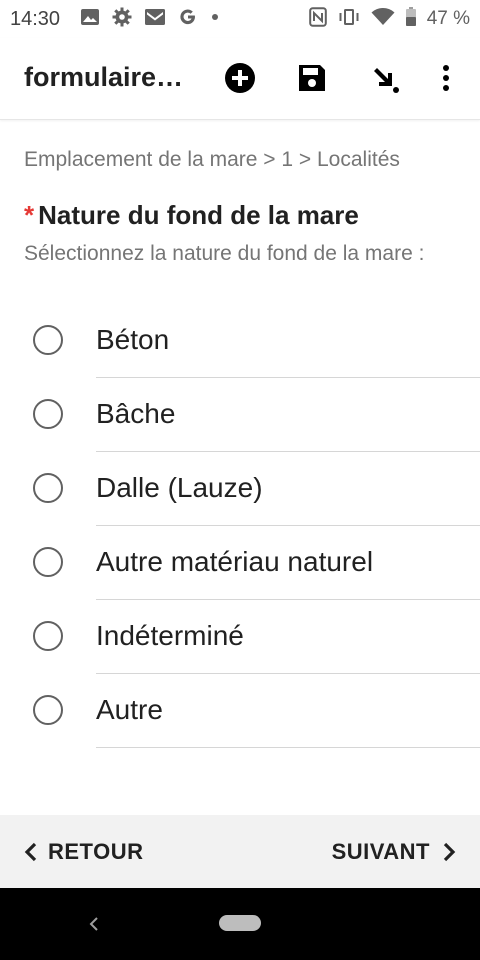  Describe the element at coordinates (31, 852) in the screenshot. I see `chevron-left-icon` at that location.